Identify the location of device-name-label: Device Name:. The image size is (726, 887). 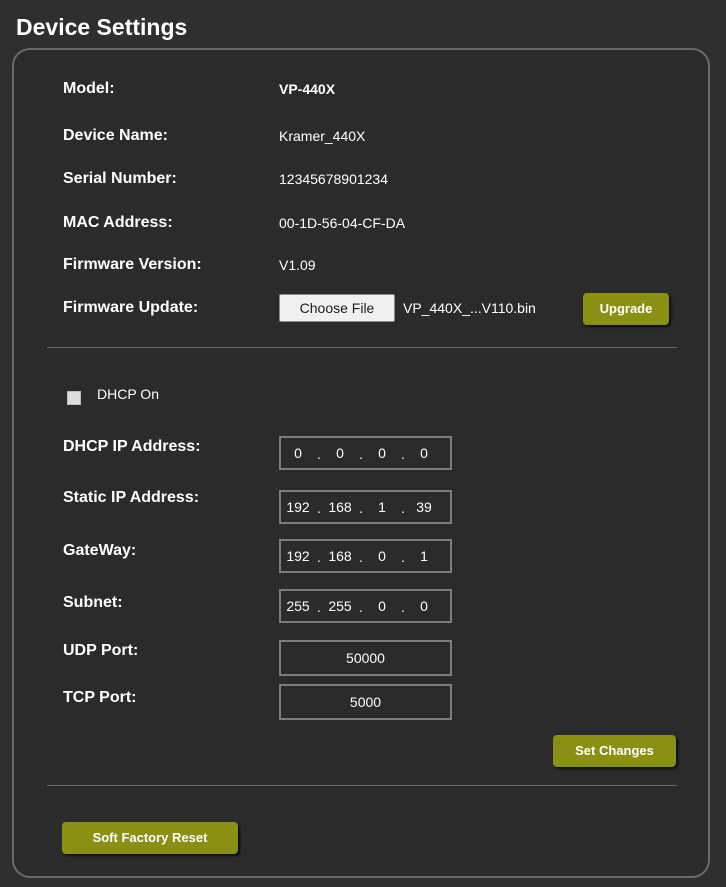
(115, 135).